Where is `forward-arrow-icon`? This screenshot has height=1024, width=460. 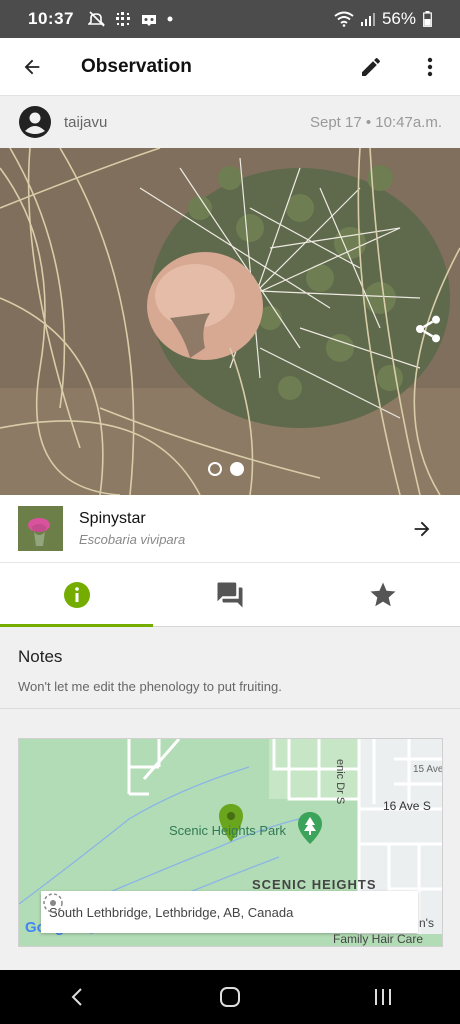
forward-arrow-icon is located at coordinates (422, 528).